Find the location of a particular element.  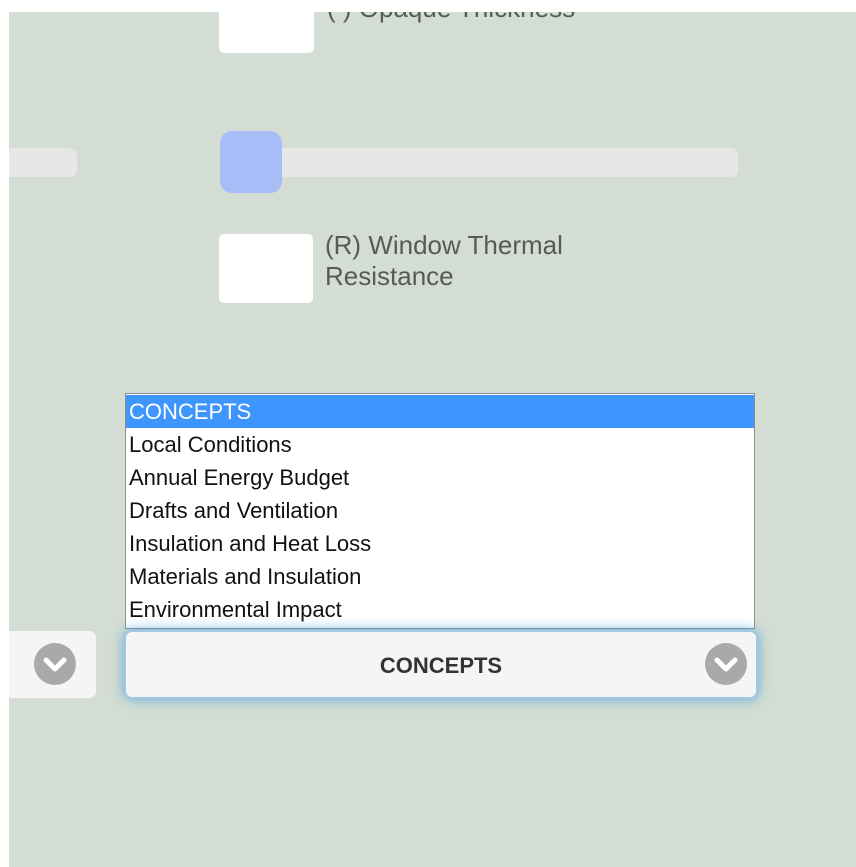

secondary-select-button is located at coordinates (53, 664).